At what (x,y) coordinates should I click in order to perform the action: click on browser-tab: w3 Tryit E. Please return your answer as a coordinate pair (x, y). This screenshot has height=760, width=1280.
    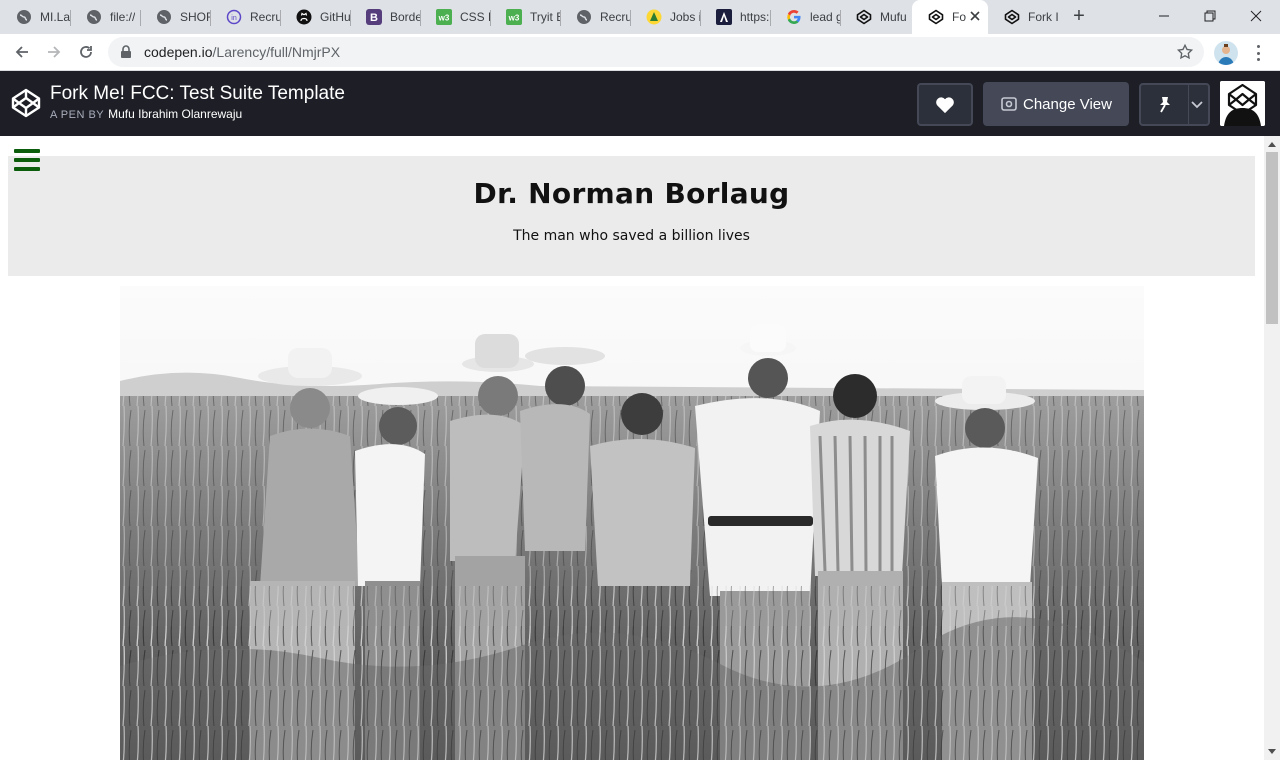
    Looking at the image, I should click on (525, 17).